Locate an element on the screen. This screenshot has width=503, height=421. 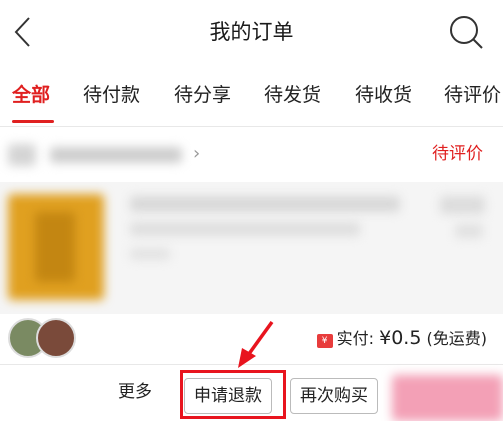
tab-pending-share: 待分享 is located at coordinates (202, 95).